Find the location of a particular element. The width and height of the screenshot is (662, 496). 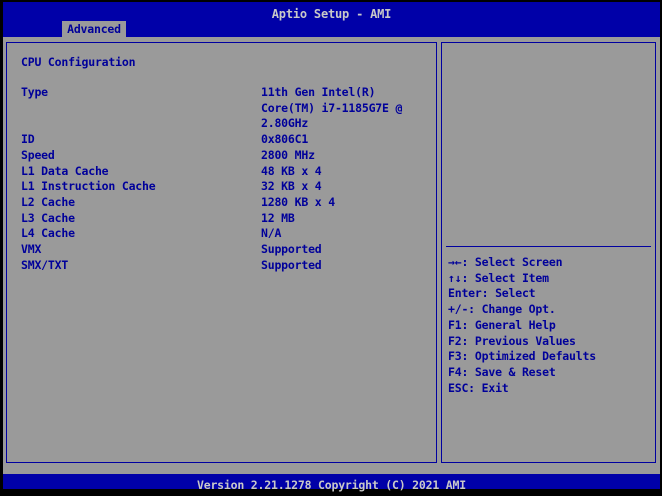

setting-label: ID is located at coordinates (28, 139).